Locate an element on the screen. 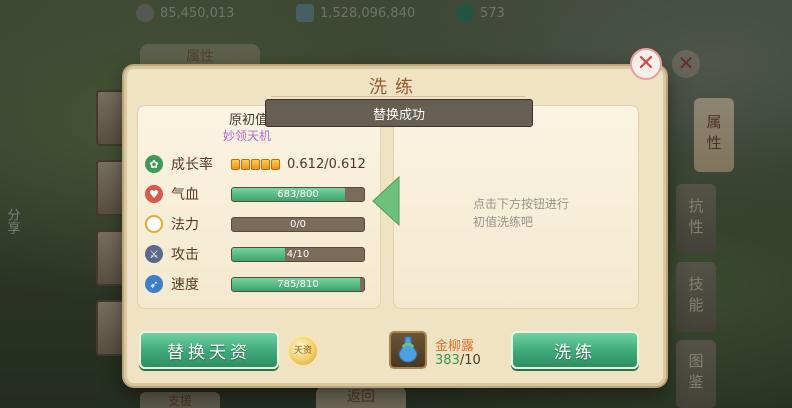 Image resolution: width=792 pixels, height=408 pixels. mana-ring-icon is located at coordinates (154, 224).